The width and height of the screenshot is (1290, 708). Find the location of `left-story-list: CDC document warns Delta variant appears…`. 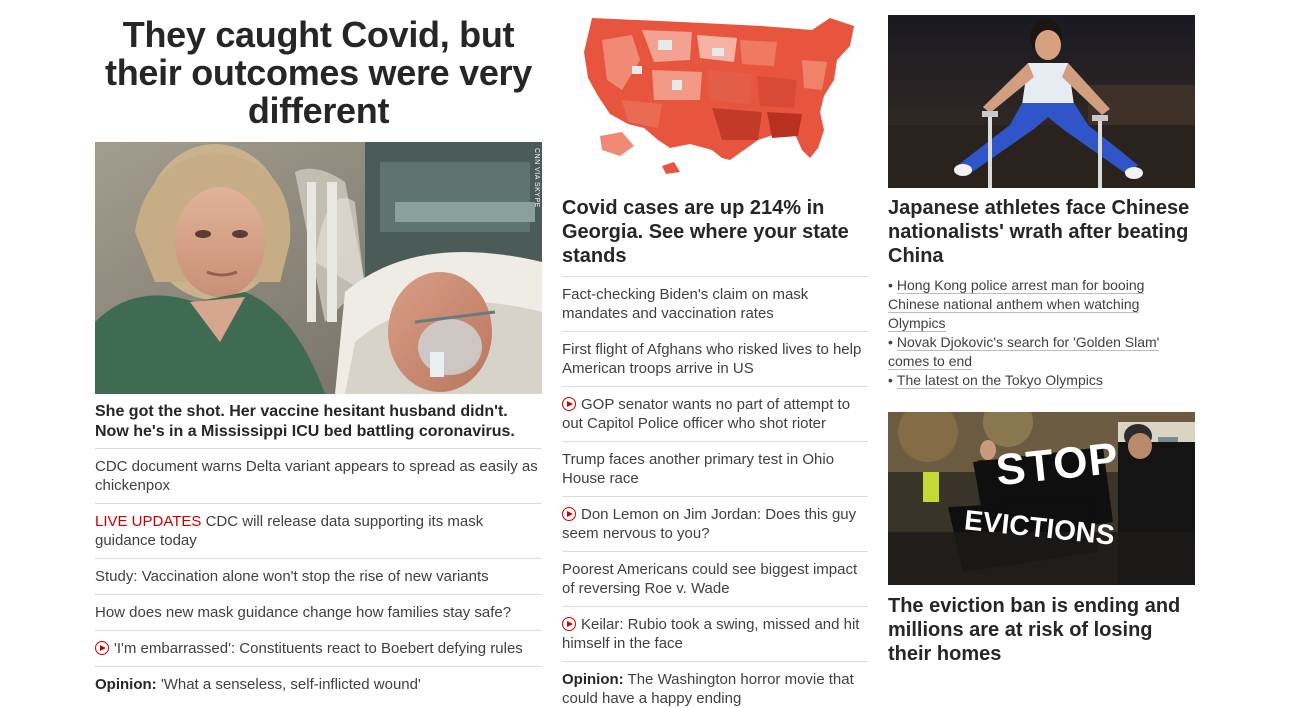

left-story-list: CDC document warns Delta variant appears… is located at coordinates (318, 575).